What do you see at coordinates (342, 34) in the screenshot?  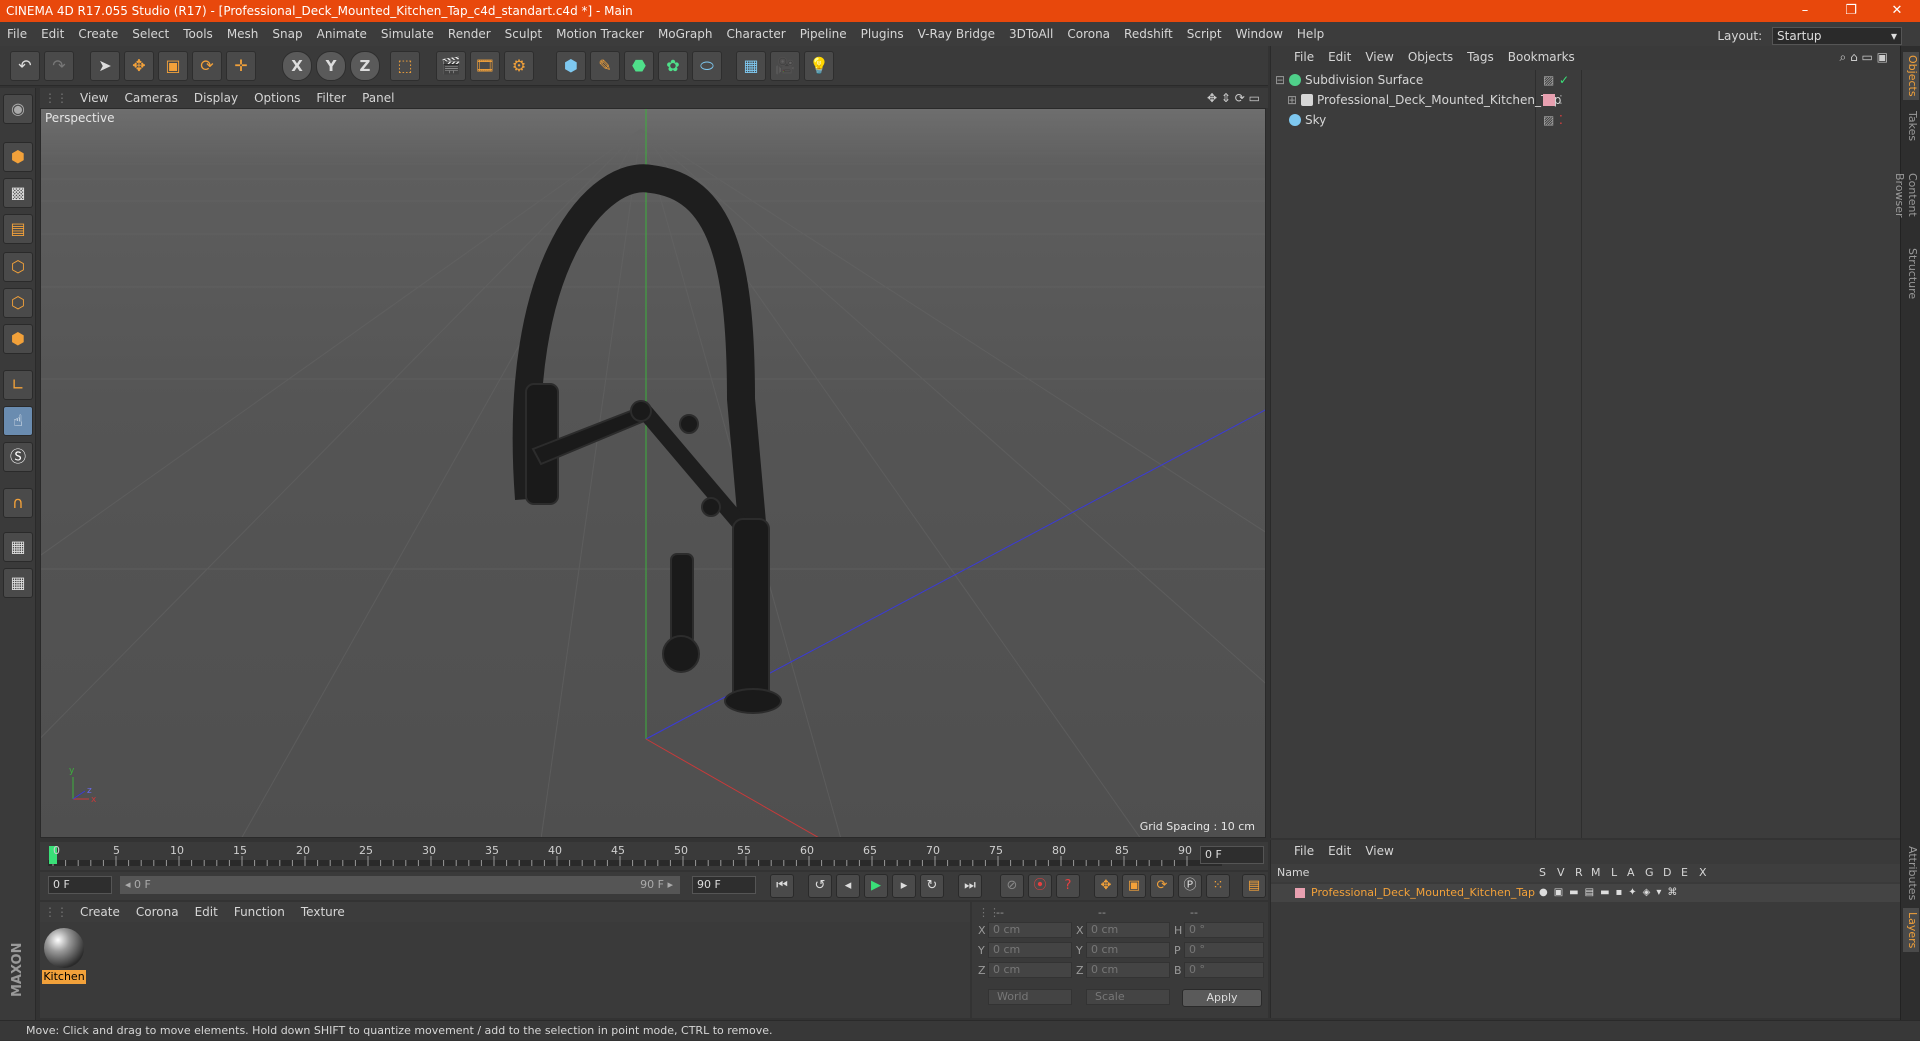 I see `menu-animate: Animate` at bounding box center [342, 34].